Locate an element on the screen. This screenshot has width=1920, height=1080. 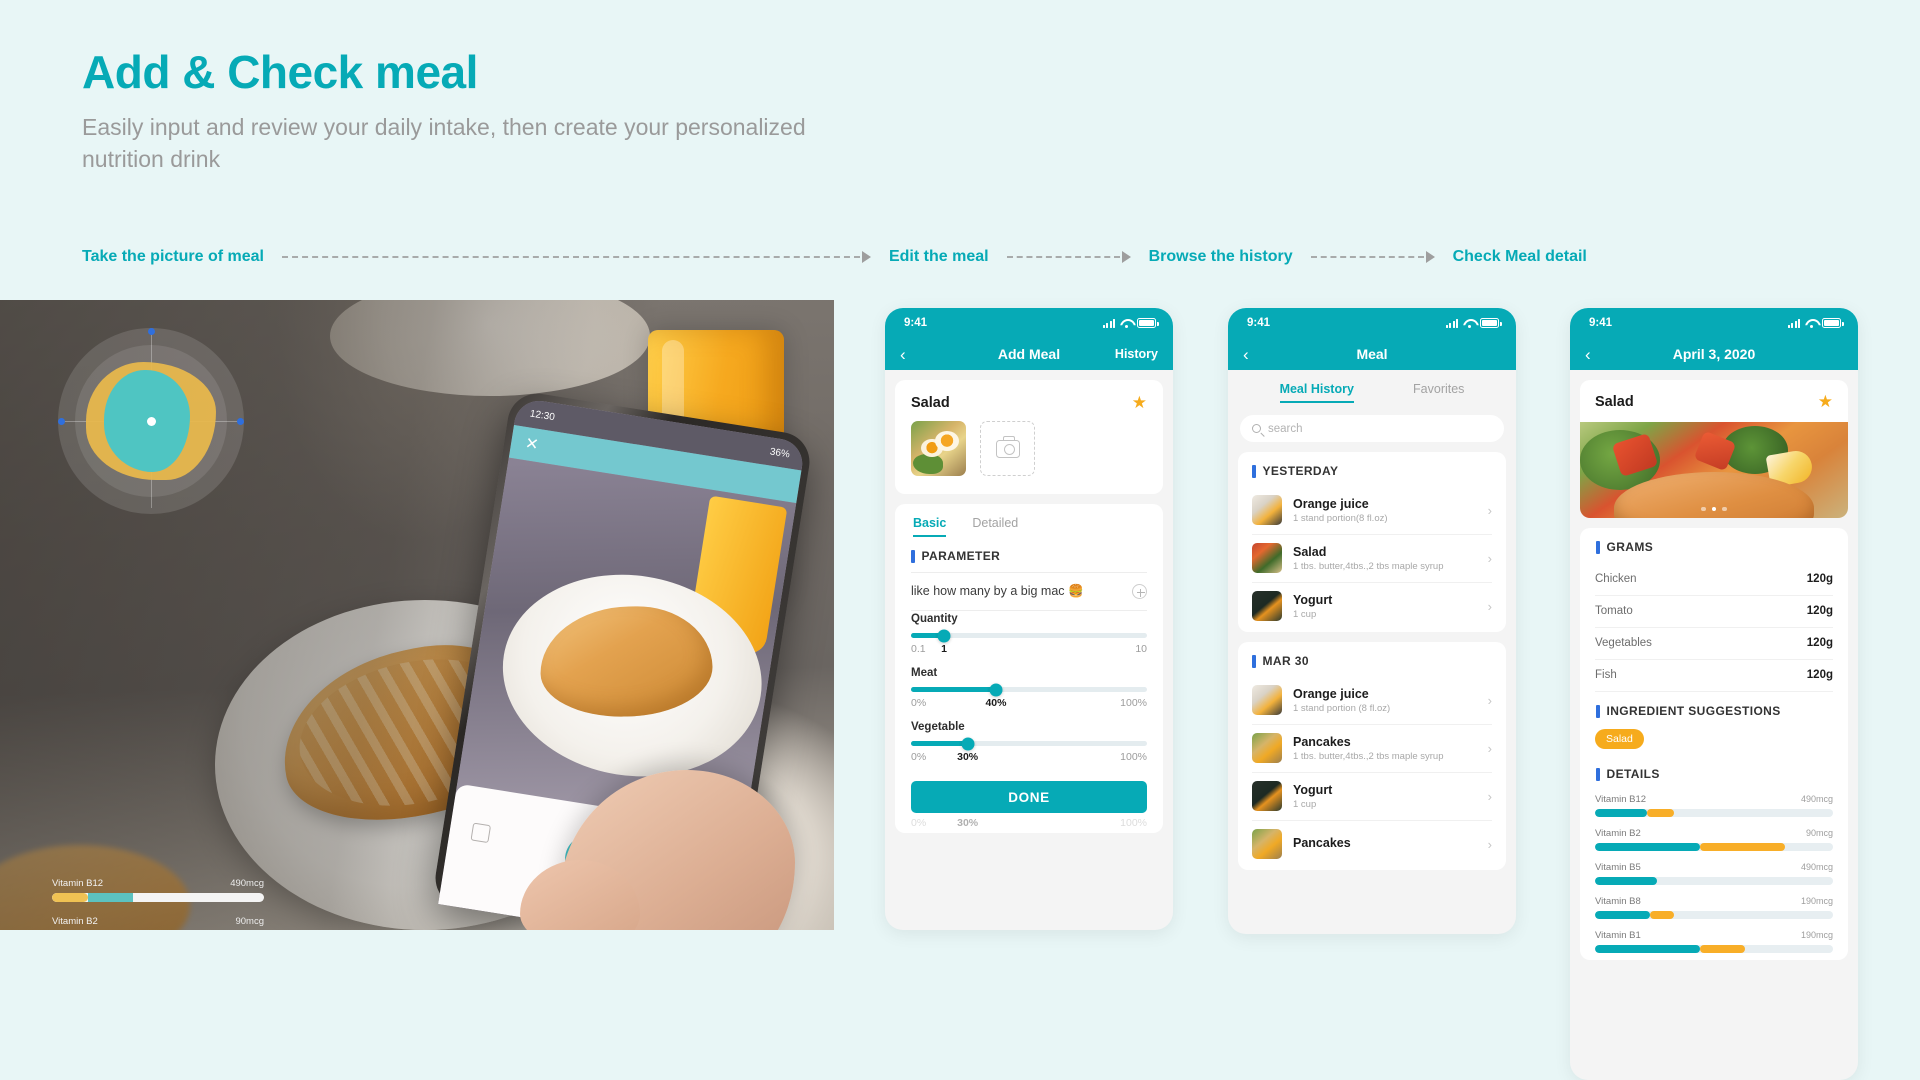
add-photo-button is located at coordinates (1007, 448).